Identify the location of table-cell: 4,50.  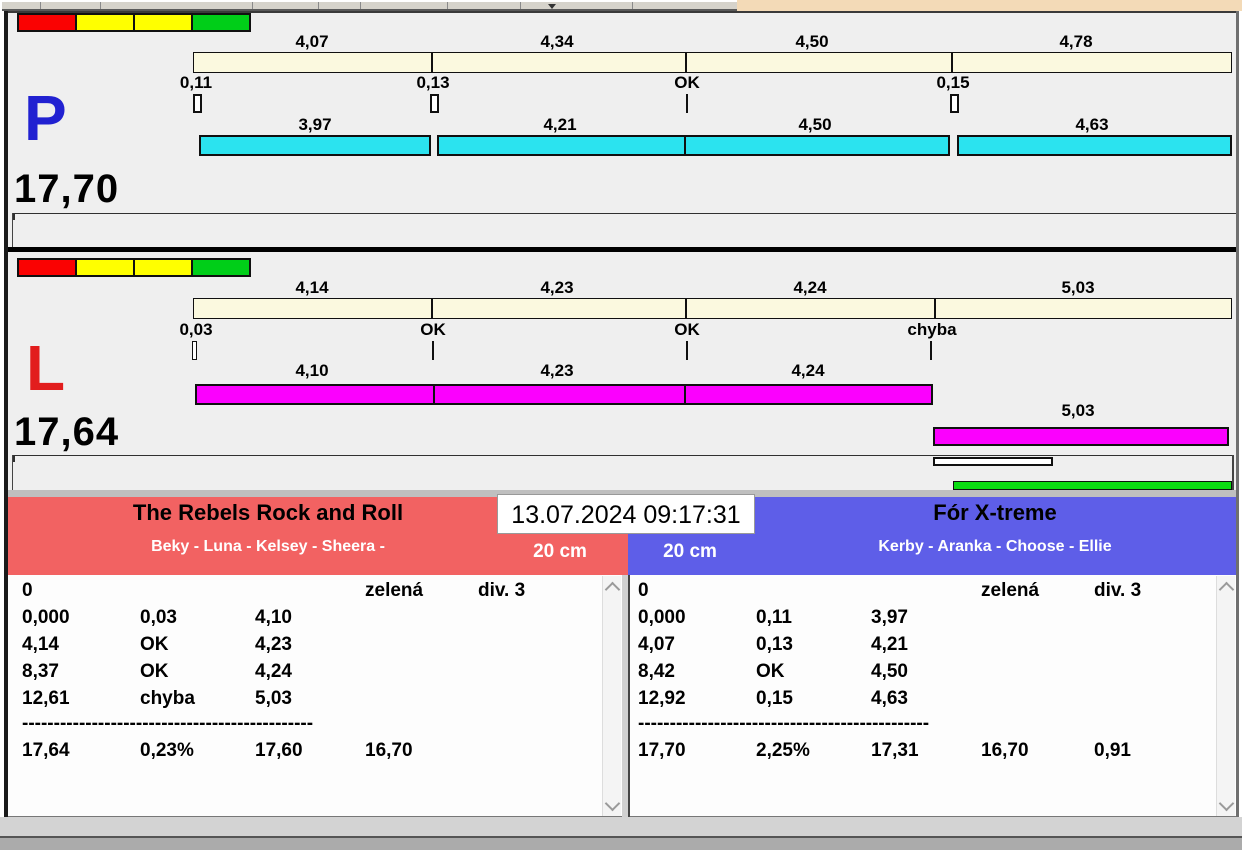
(889, 671).